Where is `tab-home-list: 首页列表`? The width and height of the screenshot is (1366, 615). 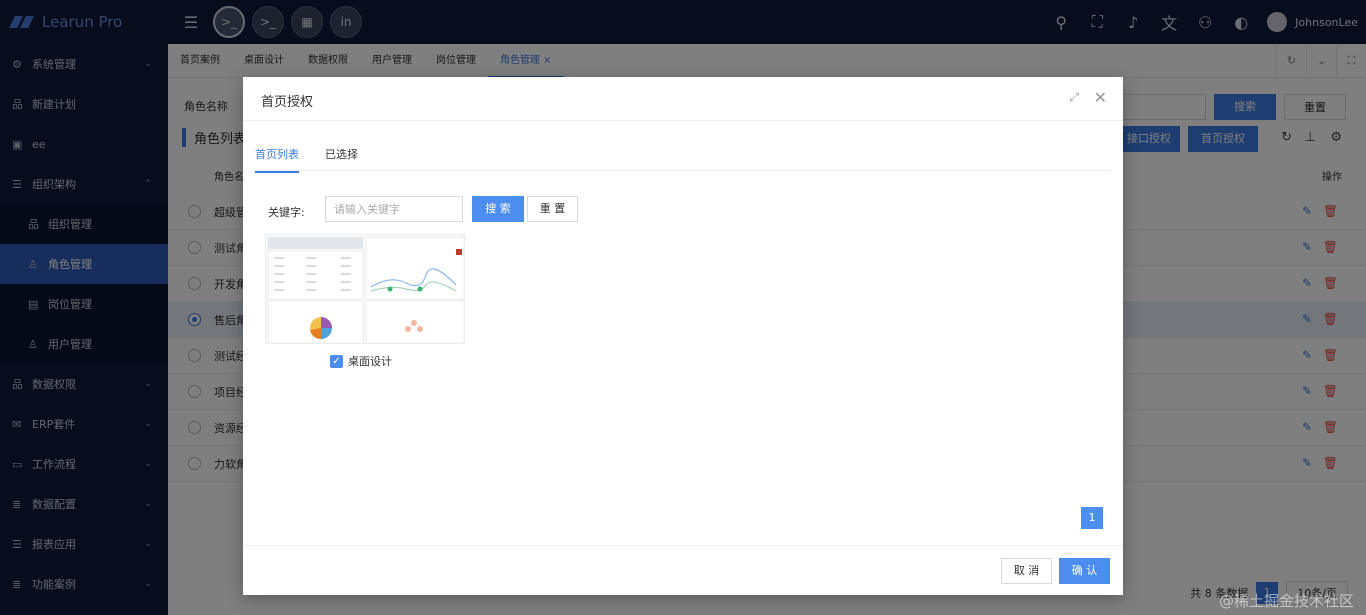
tab-home-list: 首页列表 is located at coordinates (277, 159).